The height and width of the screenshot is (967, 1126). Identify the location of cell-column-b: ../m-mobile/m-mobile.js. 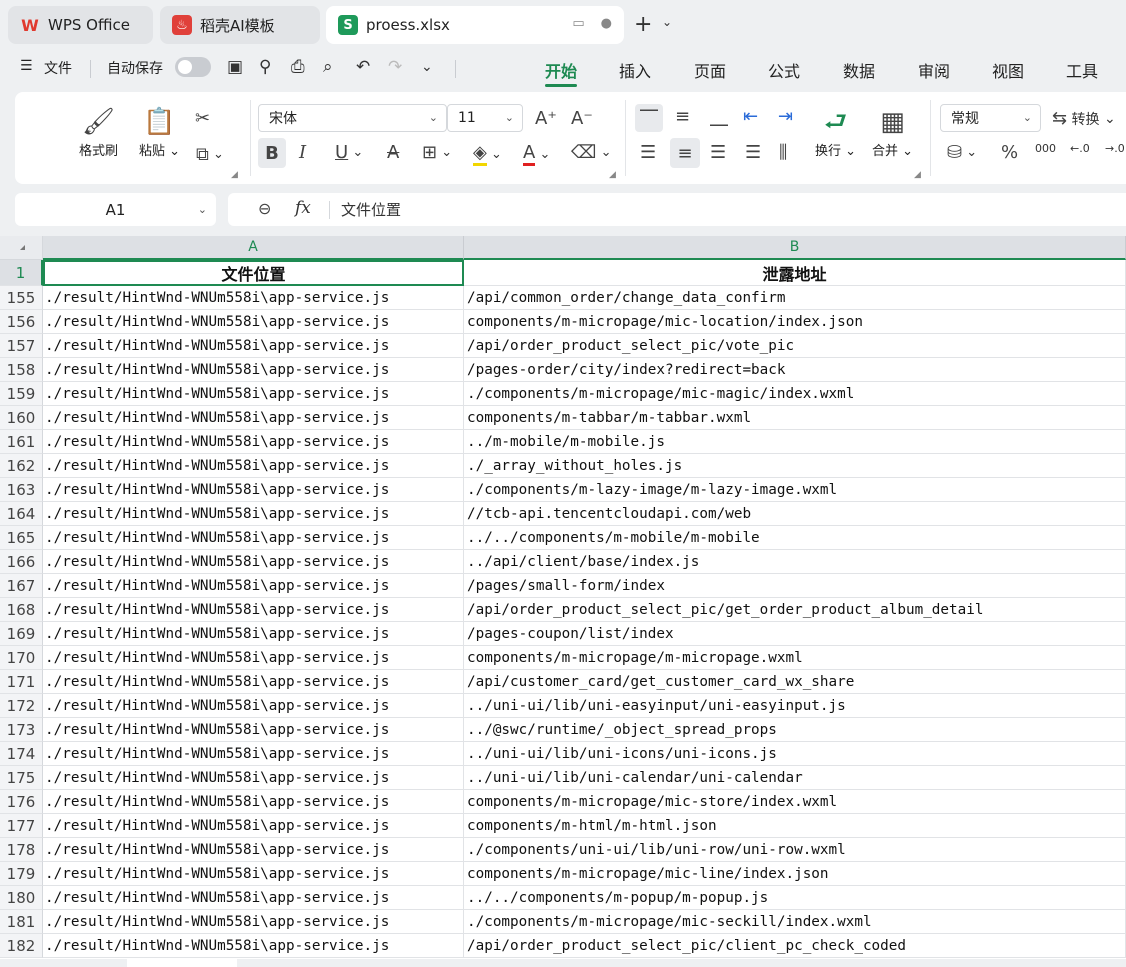
(795, 442).